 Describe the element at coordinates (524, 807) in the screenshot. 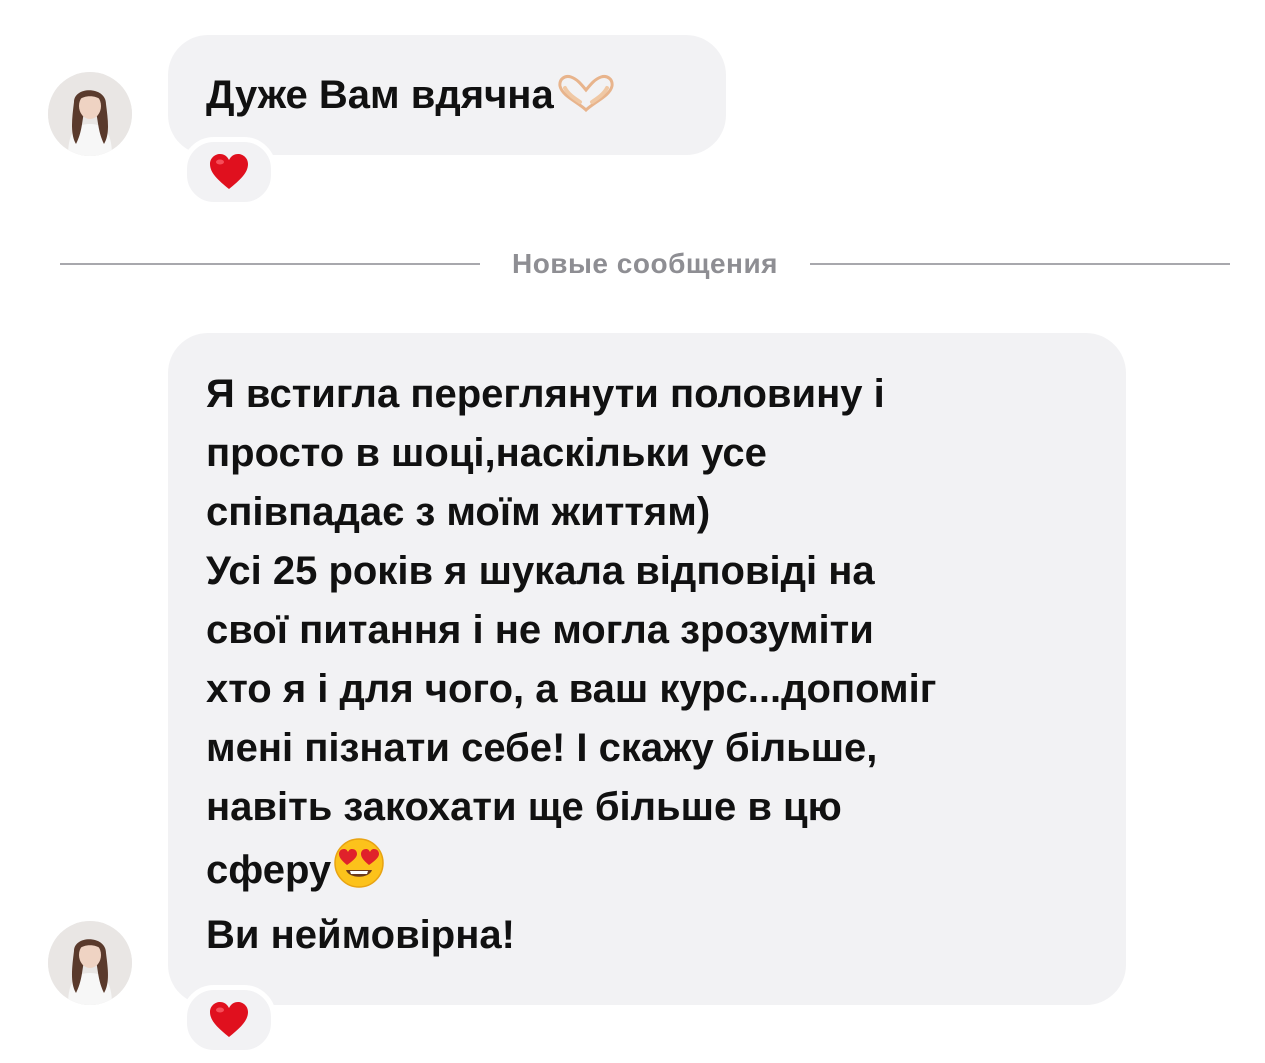

I see `message-line: навіть закохати ще більше в цю` at that location.